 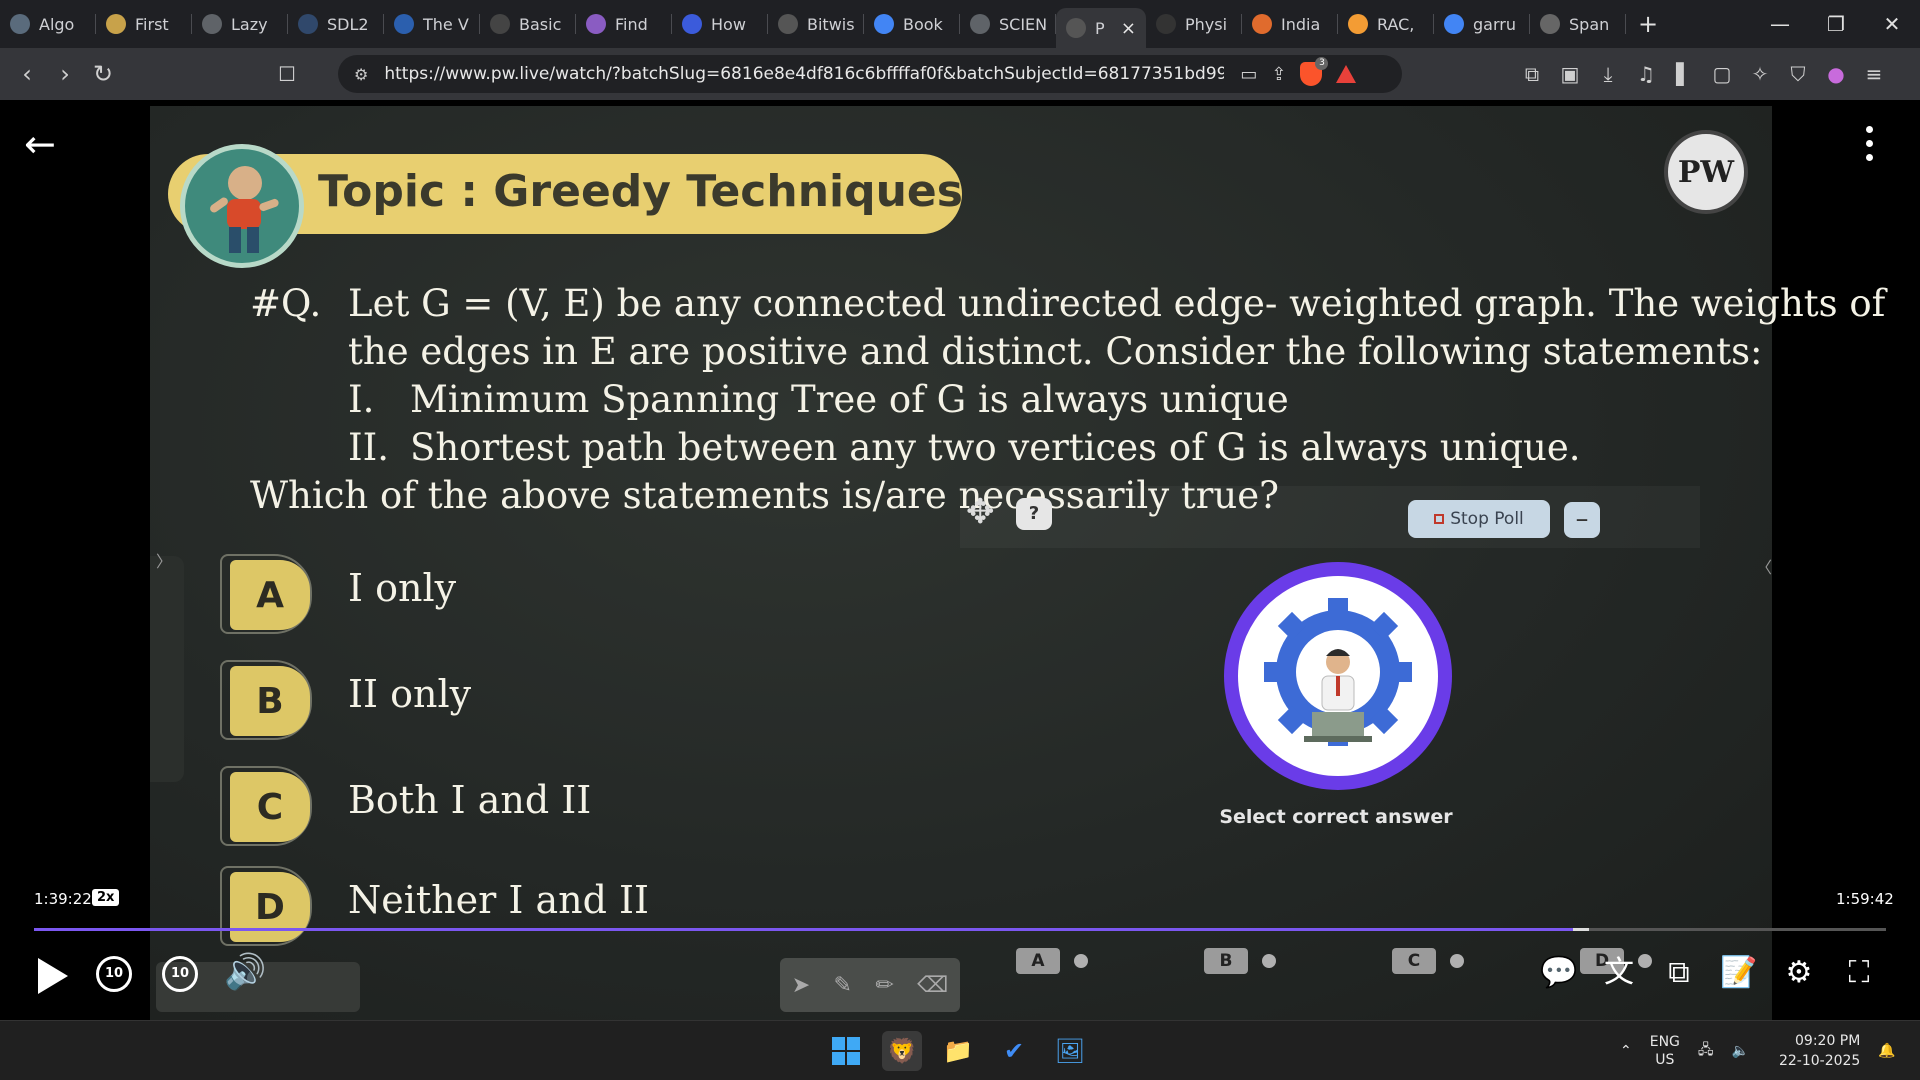 I want to click on system-tray: ⌃ ENG US 🖧 🔈 09:20 PM 22-10-2025 🔔, so click(x=1758, y=1051).